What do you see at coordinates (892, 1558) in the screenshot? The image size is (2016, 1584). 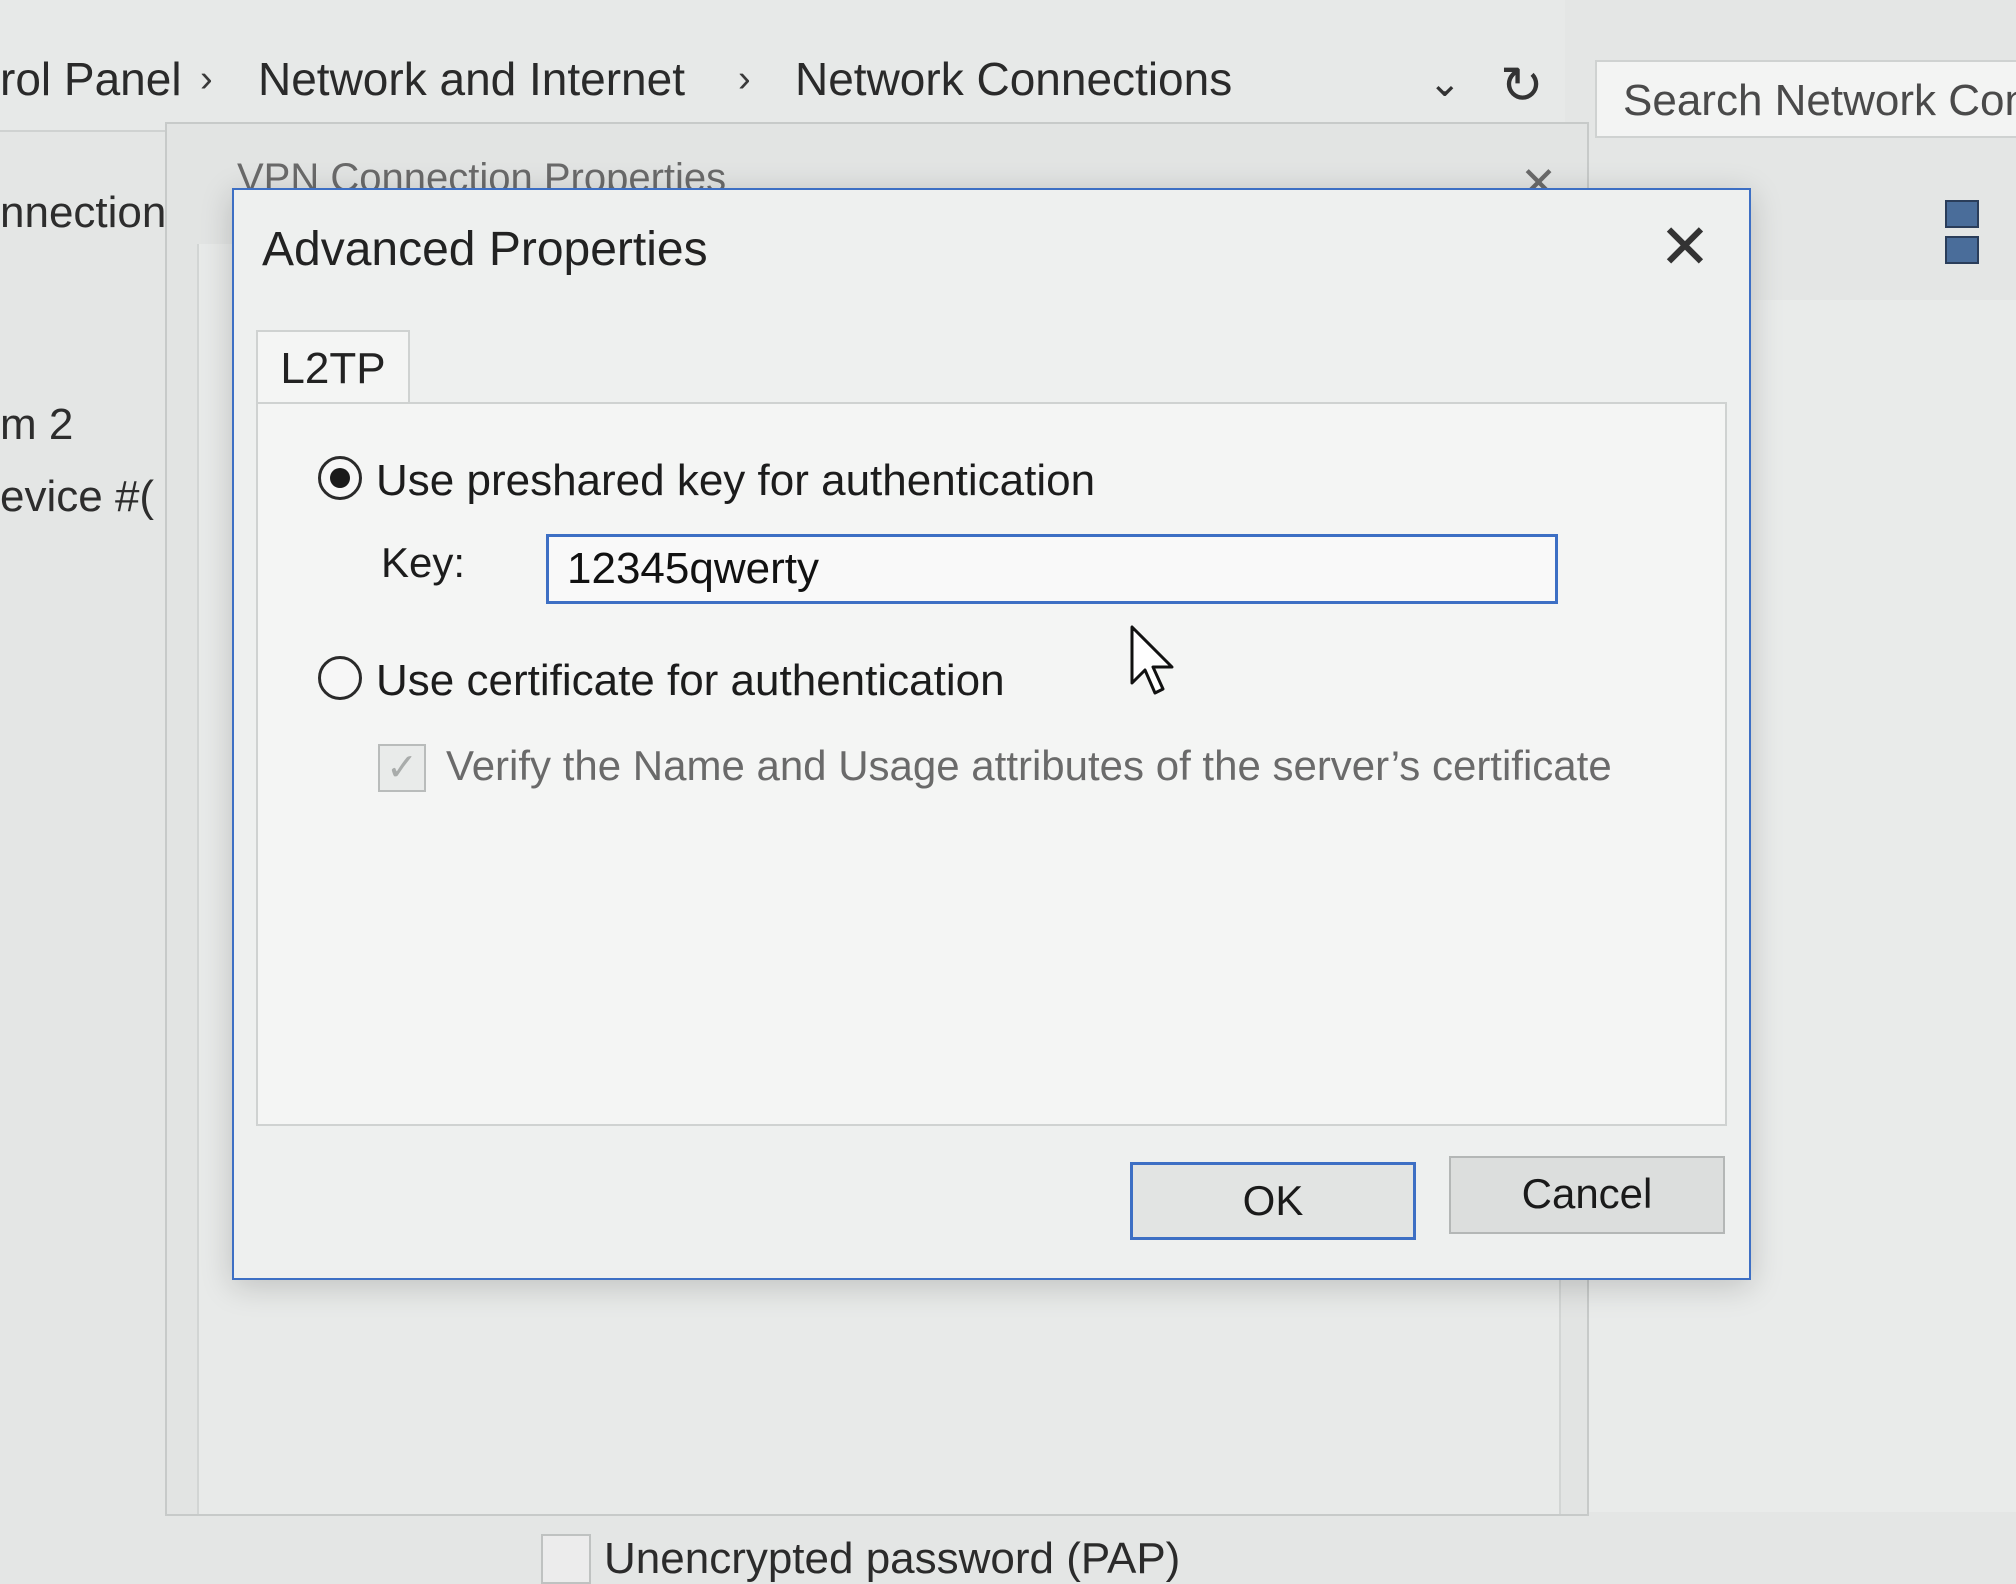 I see `pap-label: Unencrypted password (PAP)` at bounding box center [892, 1558].